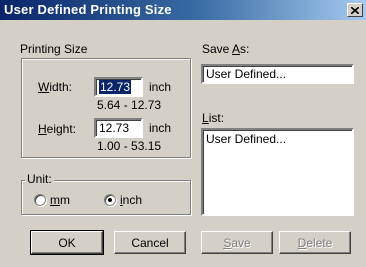 The width and height of the screenshot is (366, 267). I want to click on delete-button: Delete, so click(315, 242).